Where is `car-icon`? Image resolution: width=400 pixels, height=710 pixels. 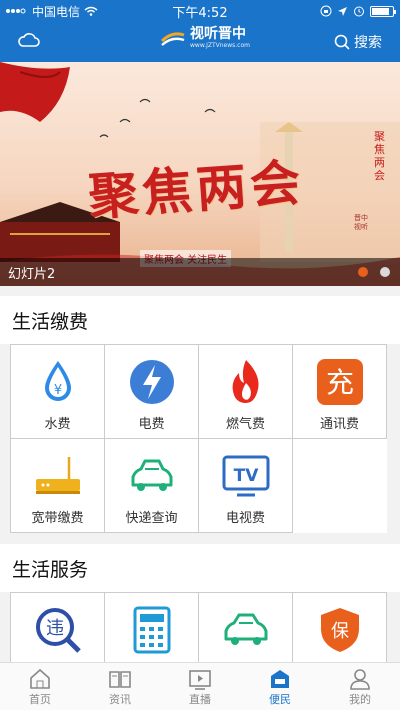
car-icon is located at coordinates (245, 629).